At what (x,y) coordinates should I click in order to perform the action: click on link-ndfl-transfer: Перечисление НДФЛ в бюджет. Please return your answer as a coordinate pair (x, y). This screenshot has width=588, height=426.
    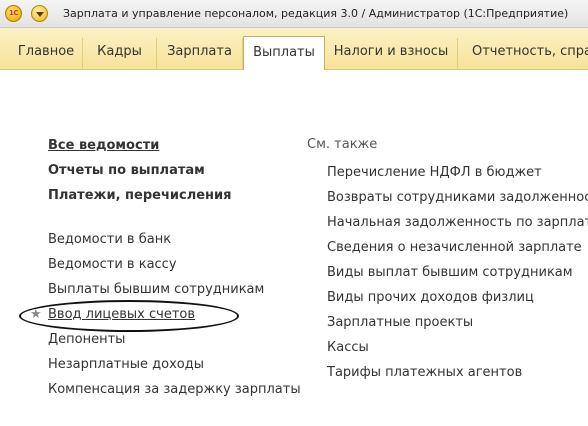
    Looking at the image, I should click on (434, 172).